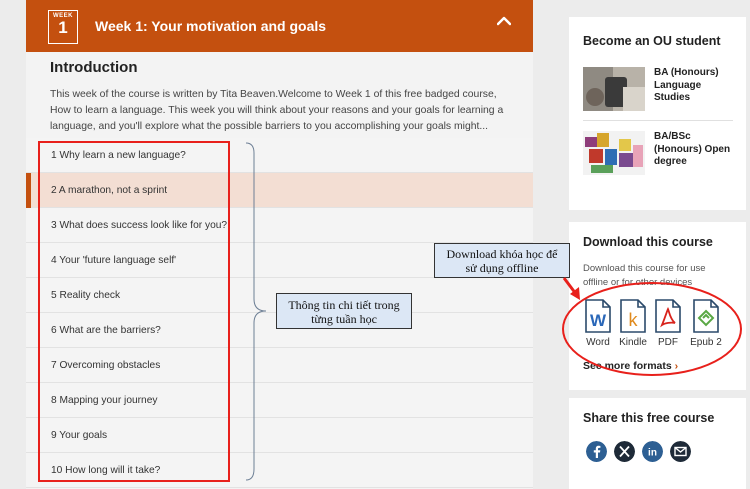  Describe the element at coordinates (652, 329) in the screenshot. I see `annotation-formats-ellipse` at that location.